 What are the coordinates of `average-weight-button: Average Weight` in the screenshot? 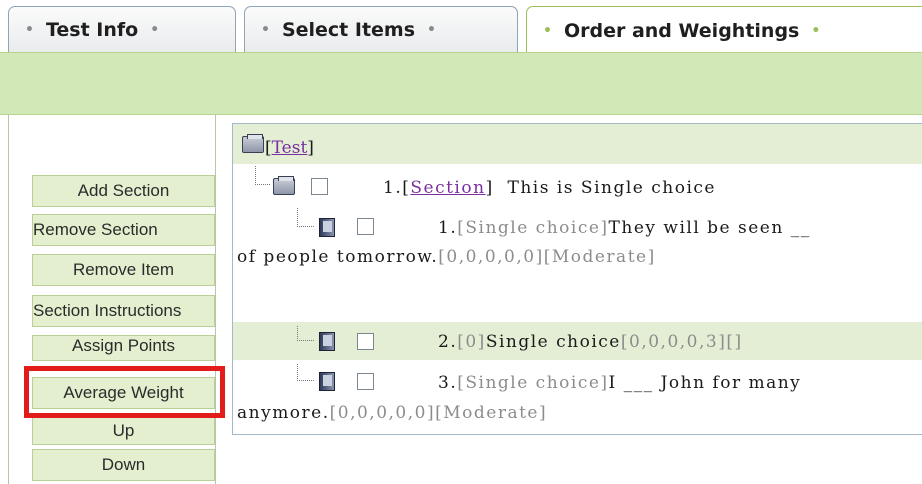 It's located at (123, 393).